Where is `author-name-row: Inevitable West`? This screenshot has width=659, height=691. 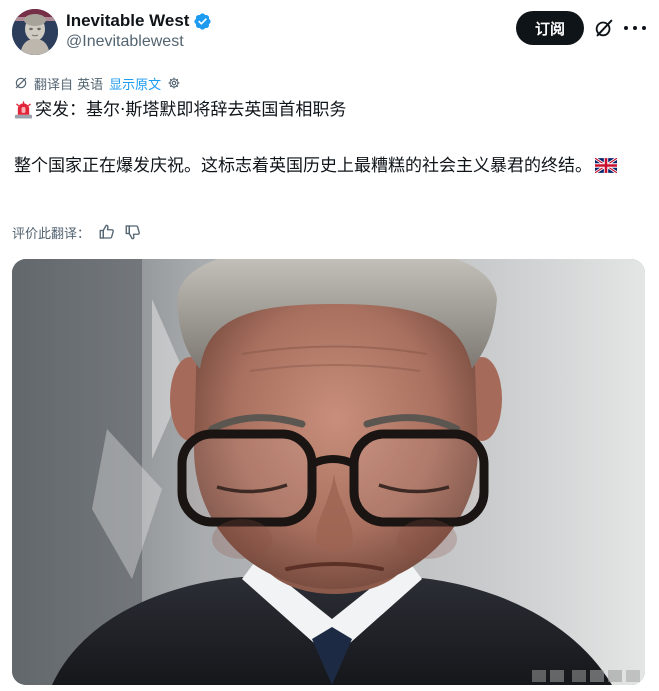
author-name-row: Inevitable West is located at coordinates (139, 21).